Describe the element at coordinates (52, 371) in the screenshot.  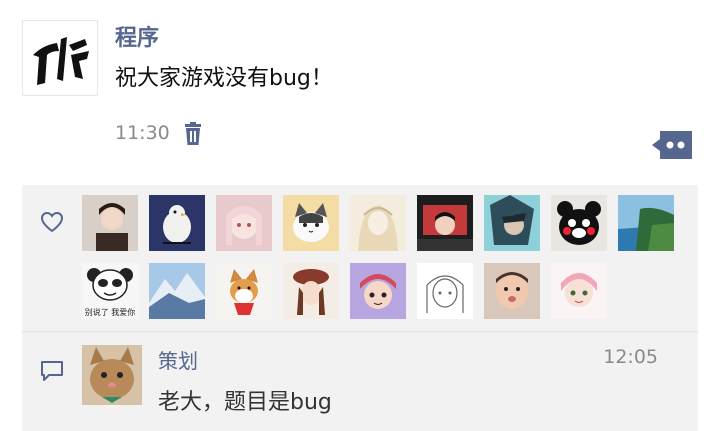
I see `comment-icon` at that location.